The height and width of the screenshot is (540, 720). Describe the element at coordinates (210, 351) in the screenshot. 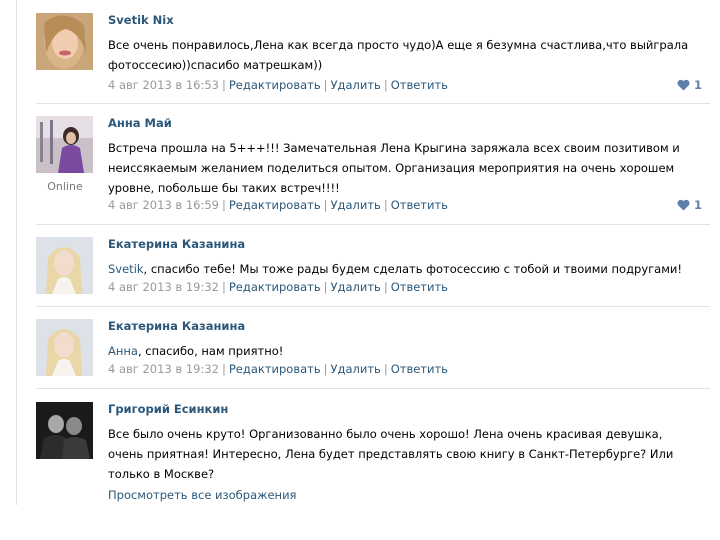

I see `comment-text-body: , спасибо, нам приятно!` at that location.